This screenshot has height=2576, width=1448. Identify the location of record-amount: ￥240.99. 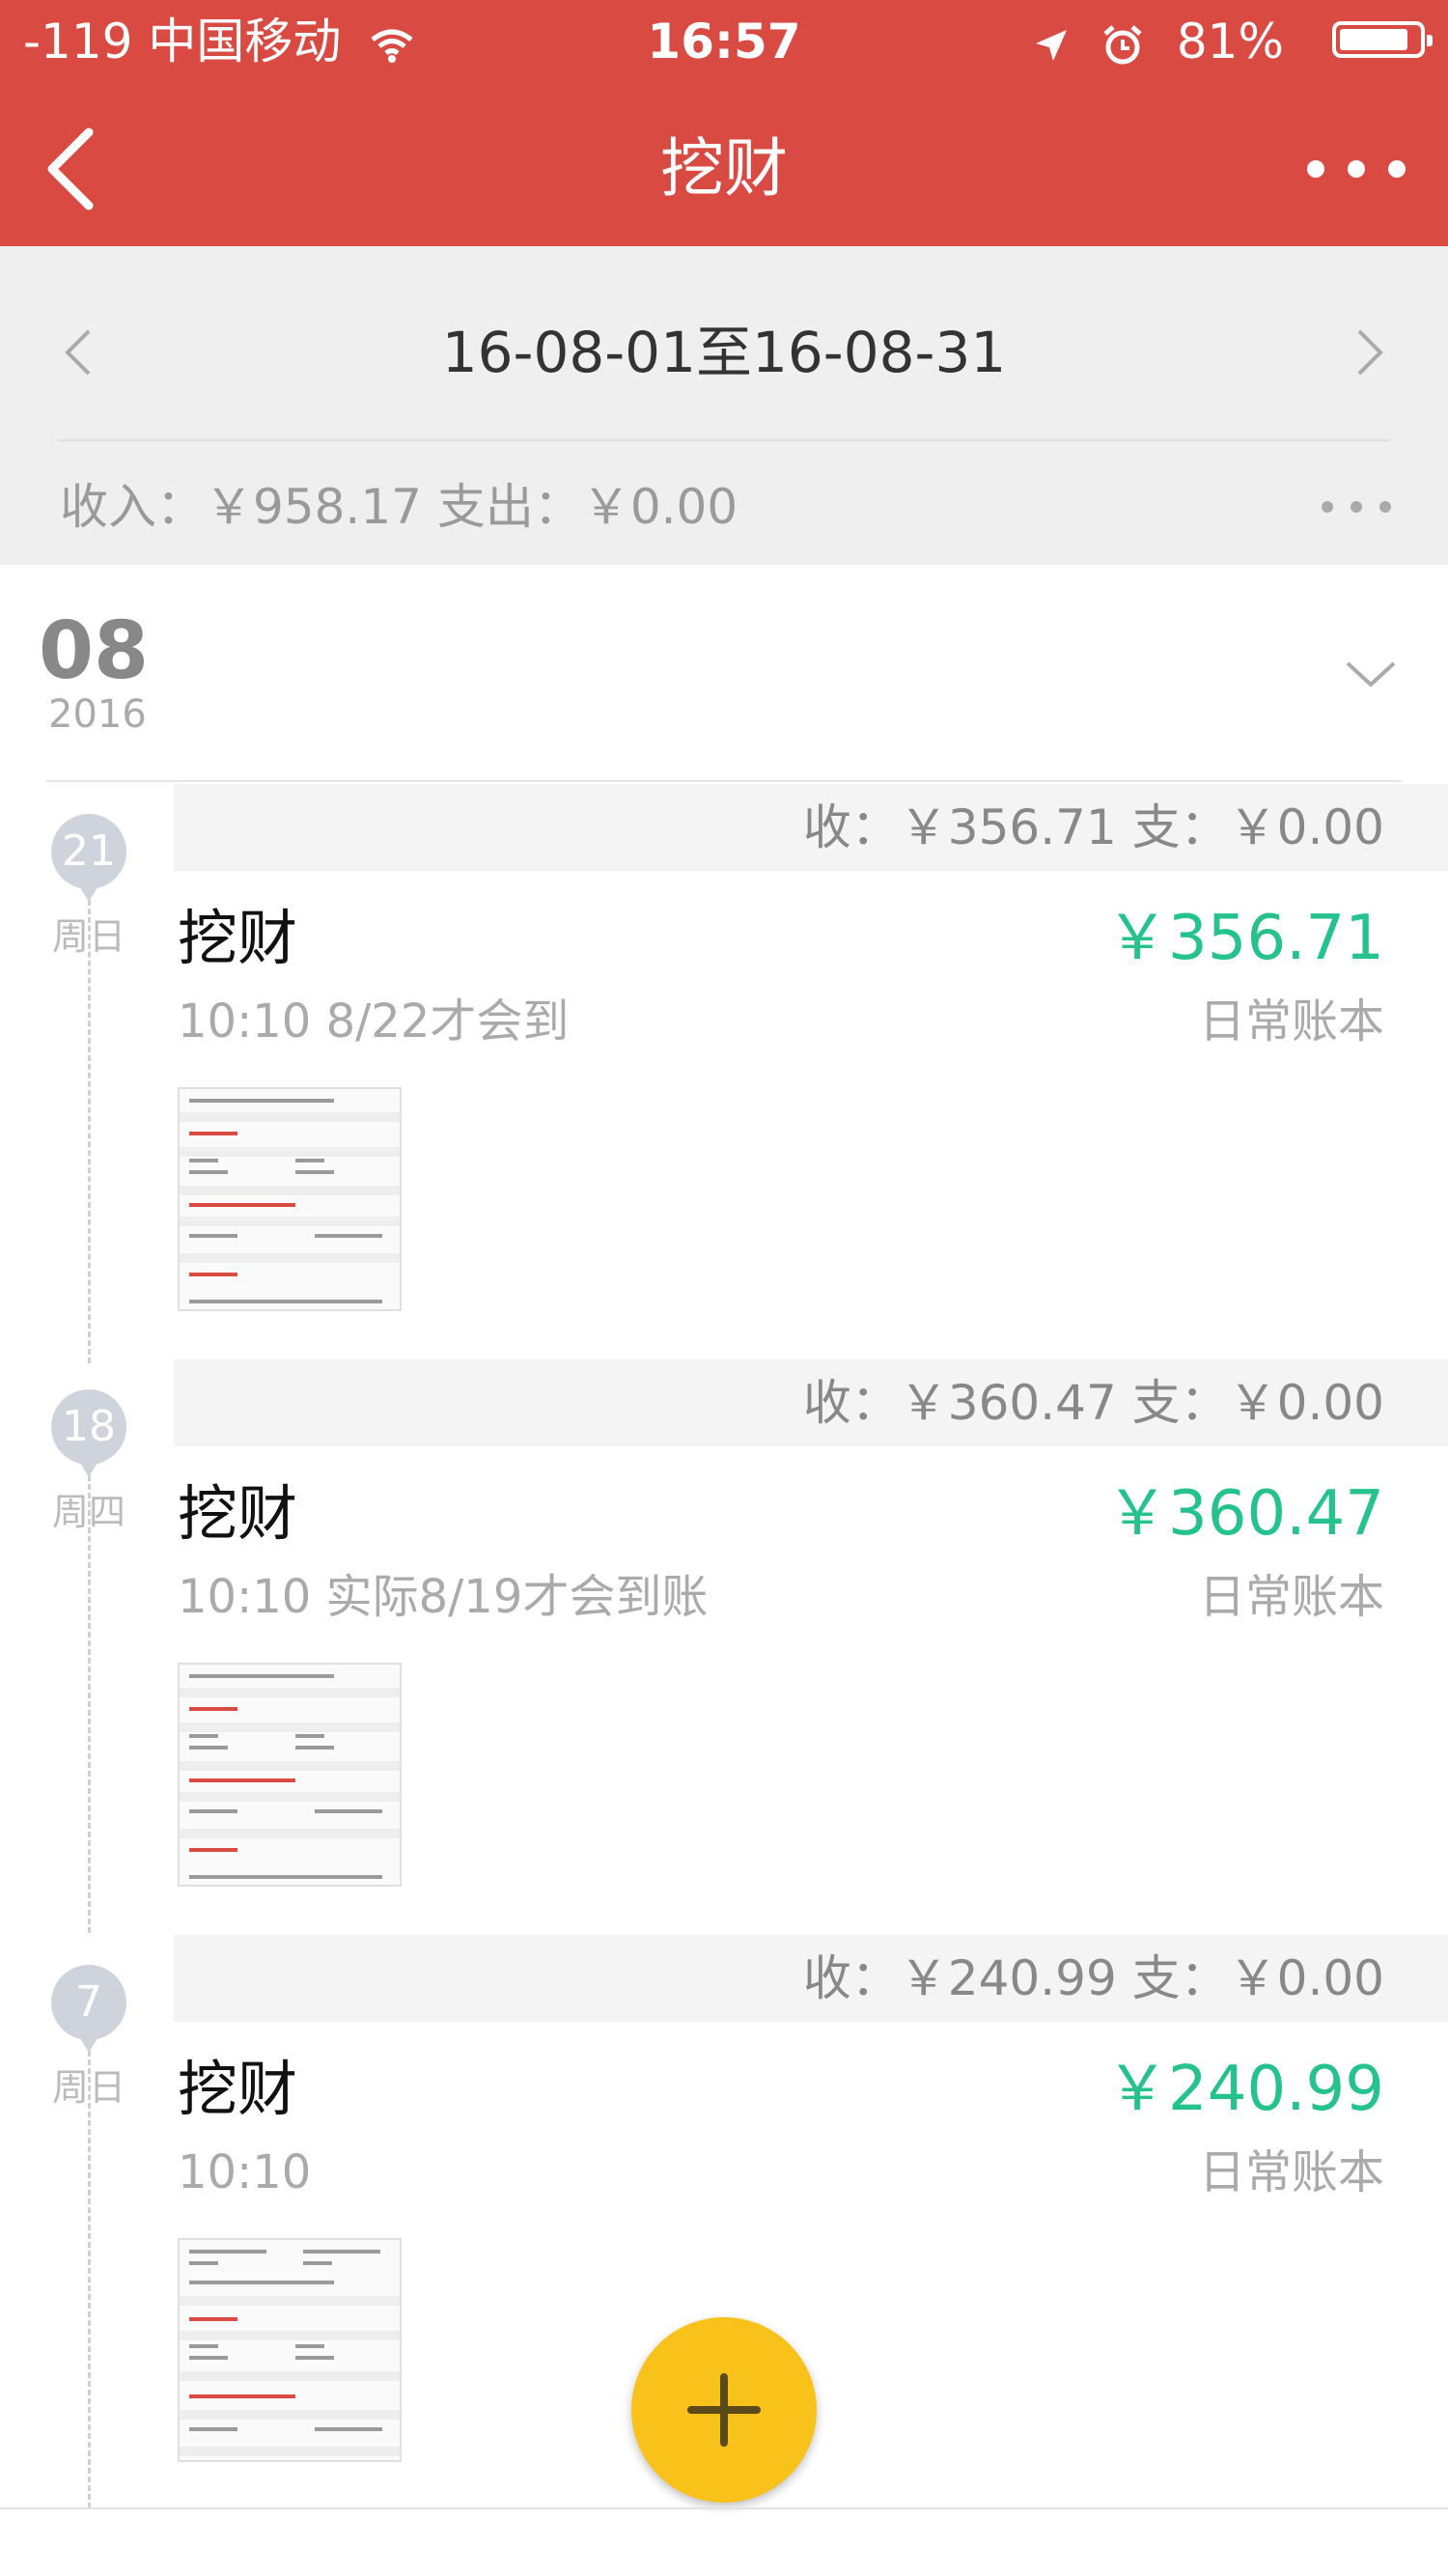
(1245, 2089).